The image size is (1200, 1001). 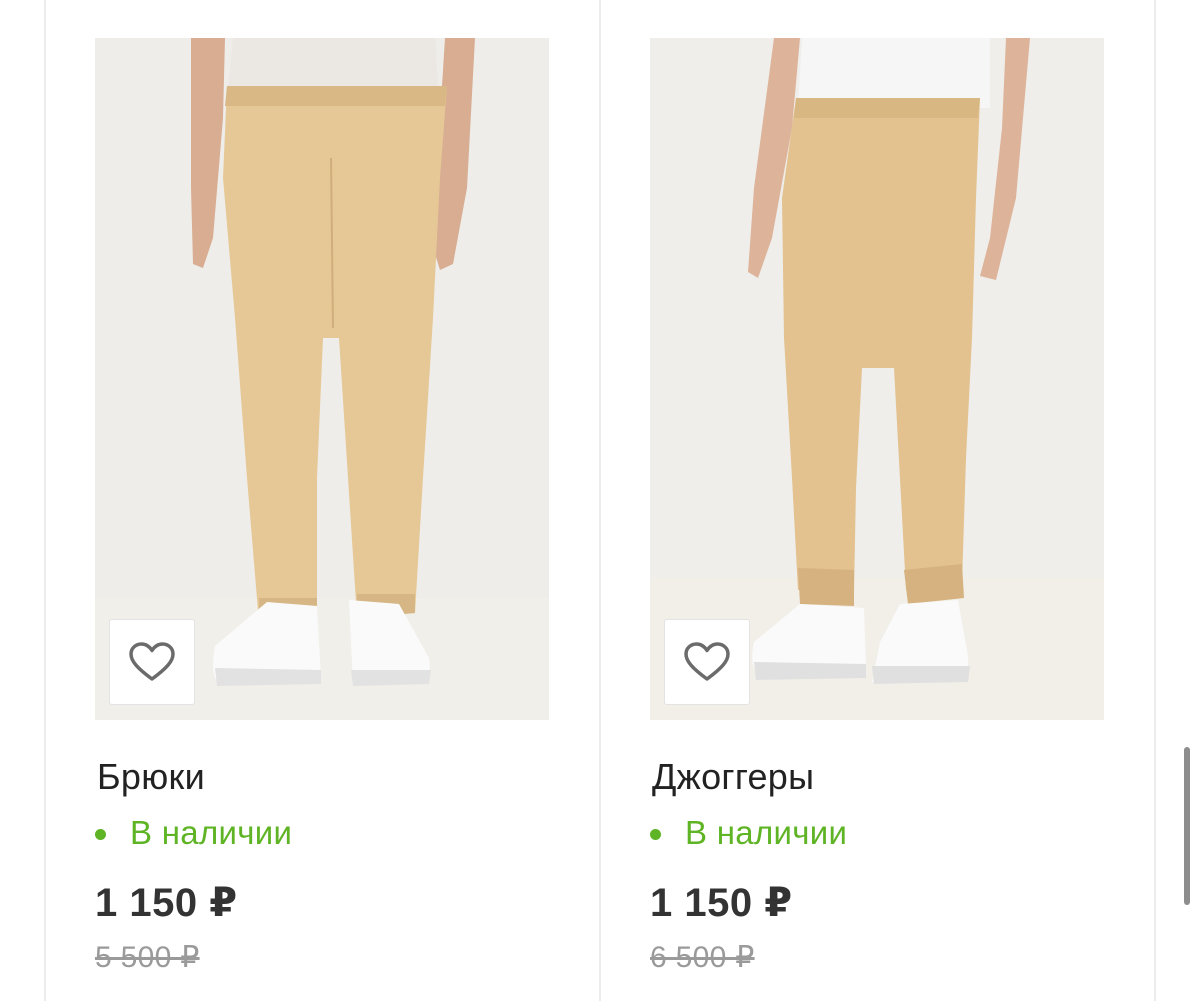 I want to click on old-price: 5 500 ₽, so click(x=147, y=957).